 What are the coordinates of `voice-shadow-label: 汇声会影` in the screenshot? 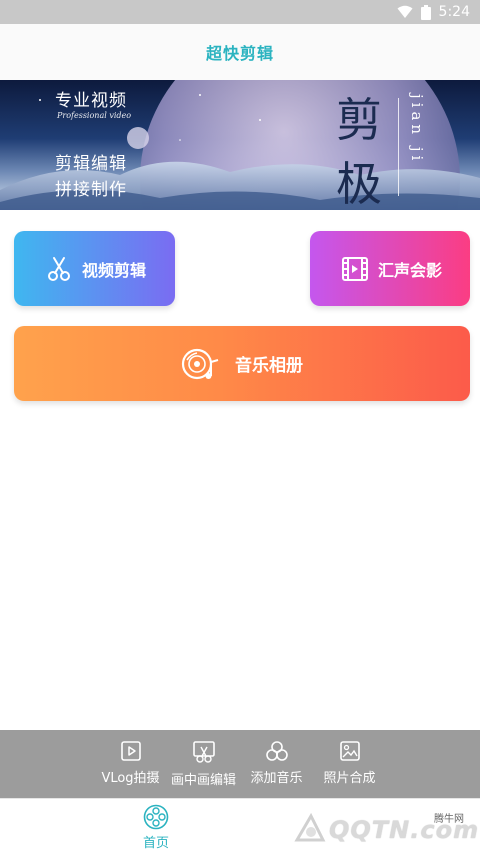 It's located at (410, 270).